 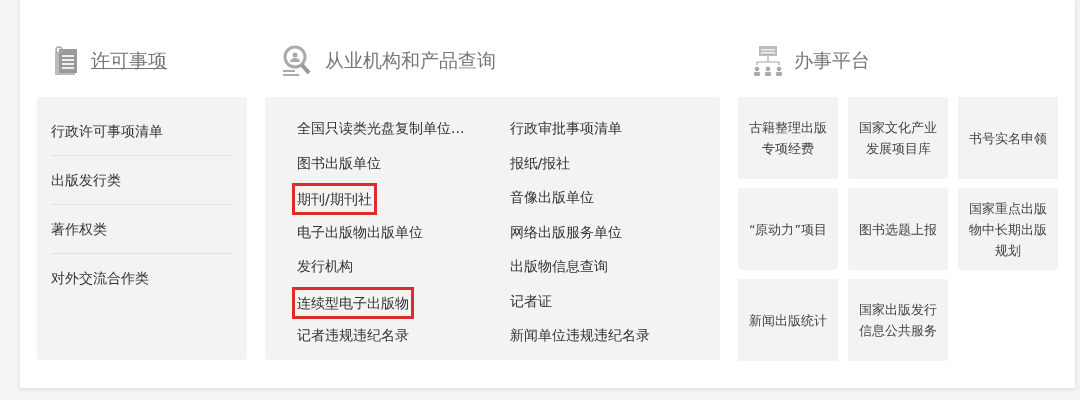 I want to click on query-link: 记者违规违纪名录, so click(x=353, y=337).